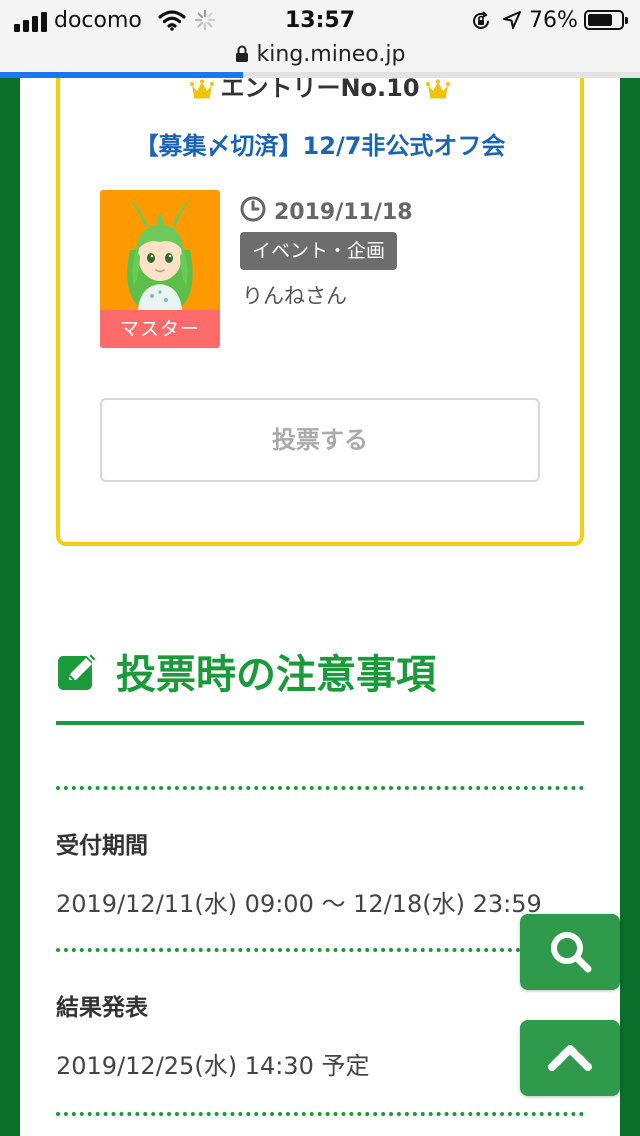 The height and width of the screenshot is (1136, 640). I want to click on post-date-text: 2019/11/18, so click(343, 212).